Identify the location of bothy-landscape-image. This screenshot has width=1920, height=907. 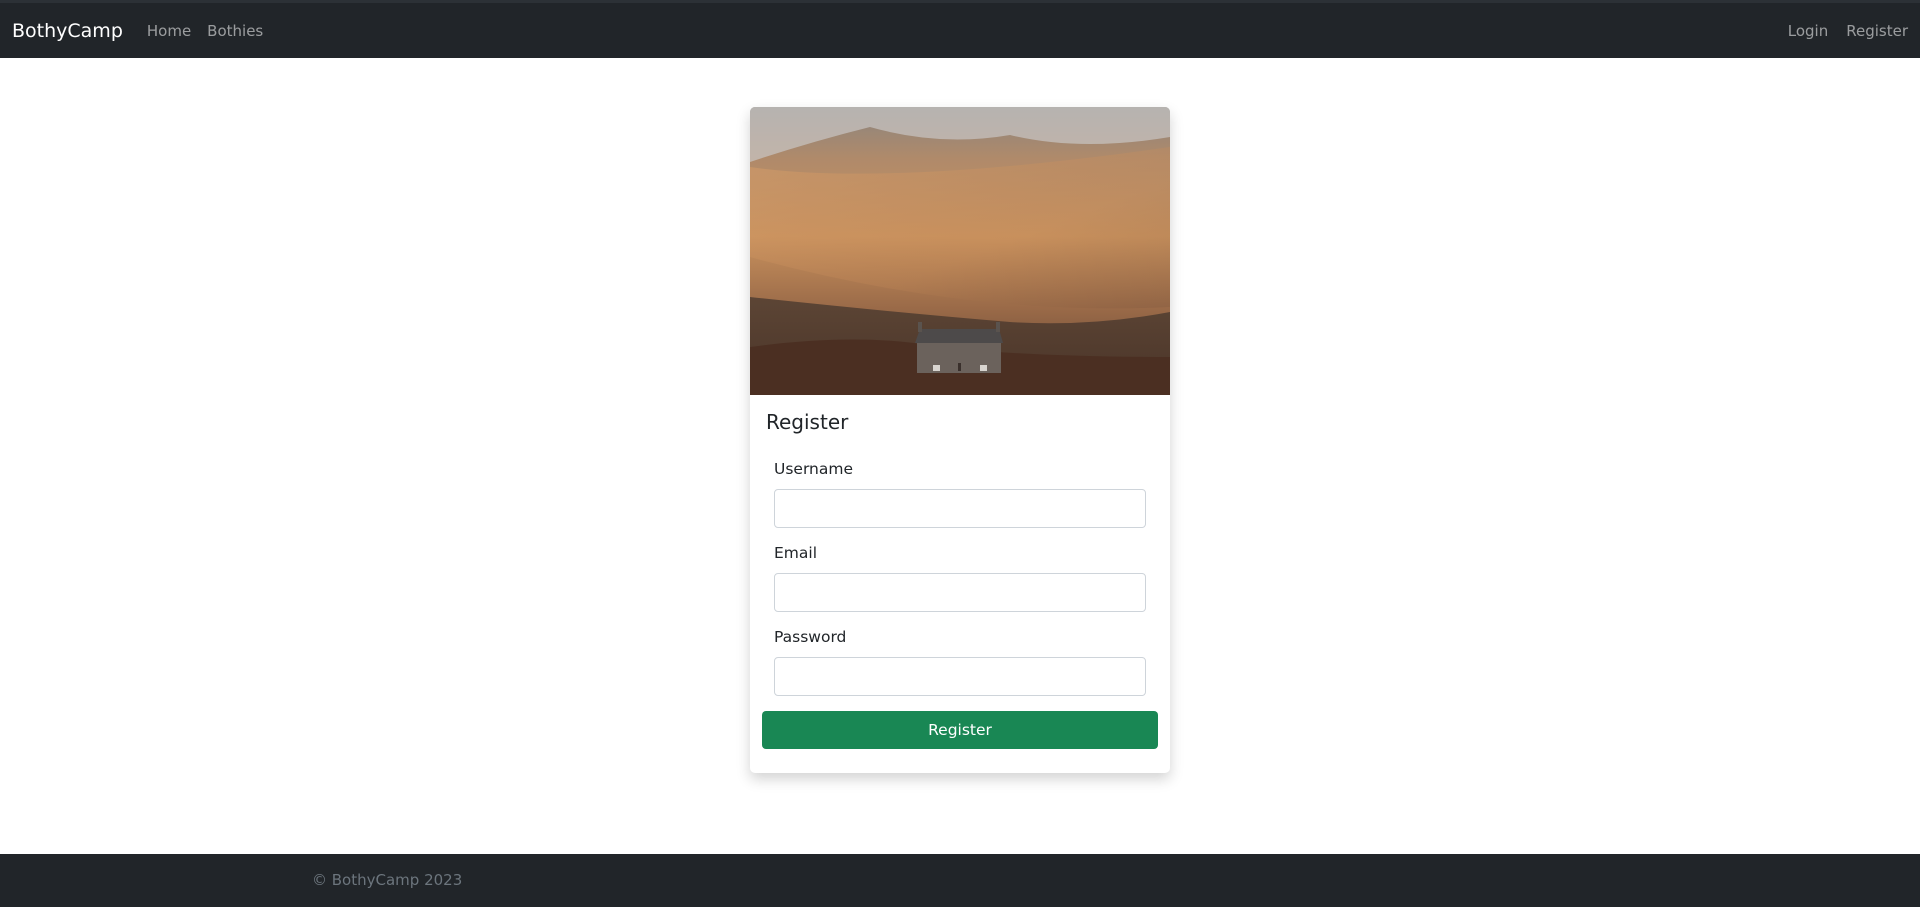
(960, 251).